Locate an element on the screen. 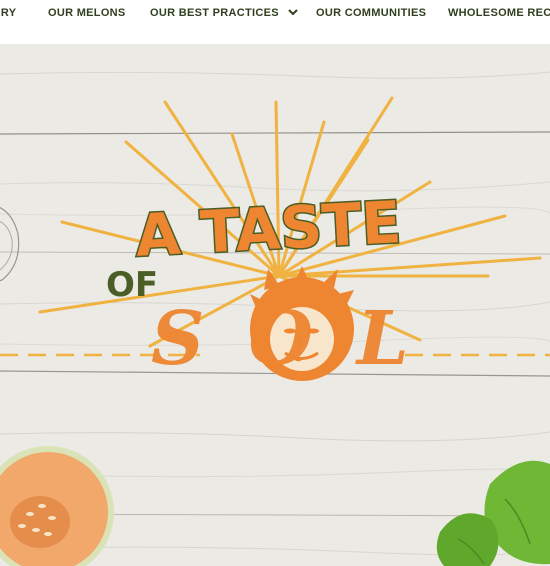  nav-wholesome-recipes: WHOLESOME RECIPES is located at coordinates (499, 13).